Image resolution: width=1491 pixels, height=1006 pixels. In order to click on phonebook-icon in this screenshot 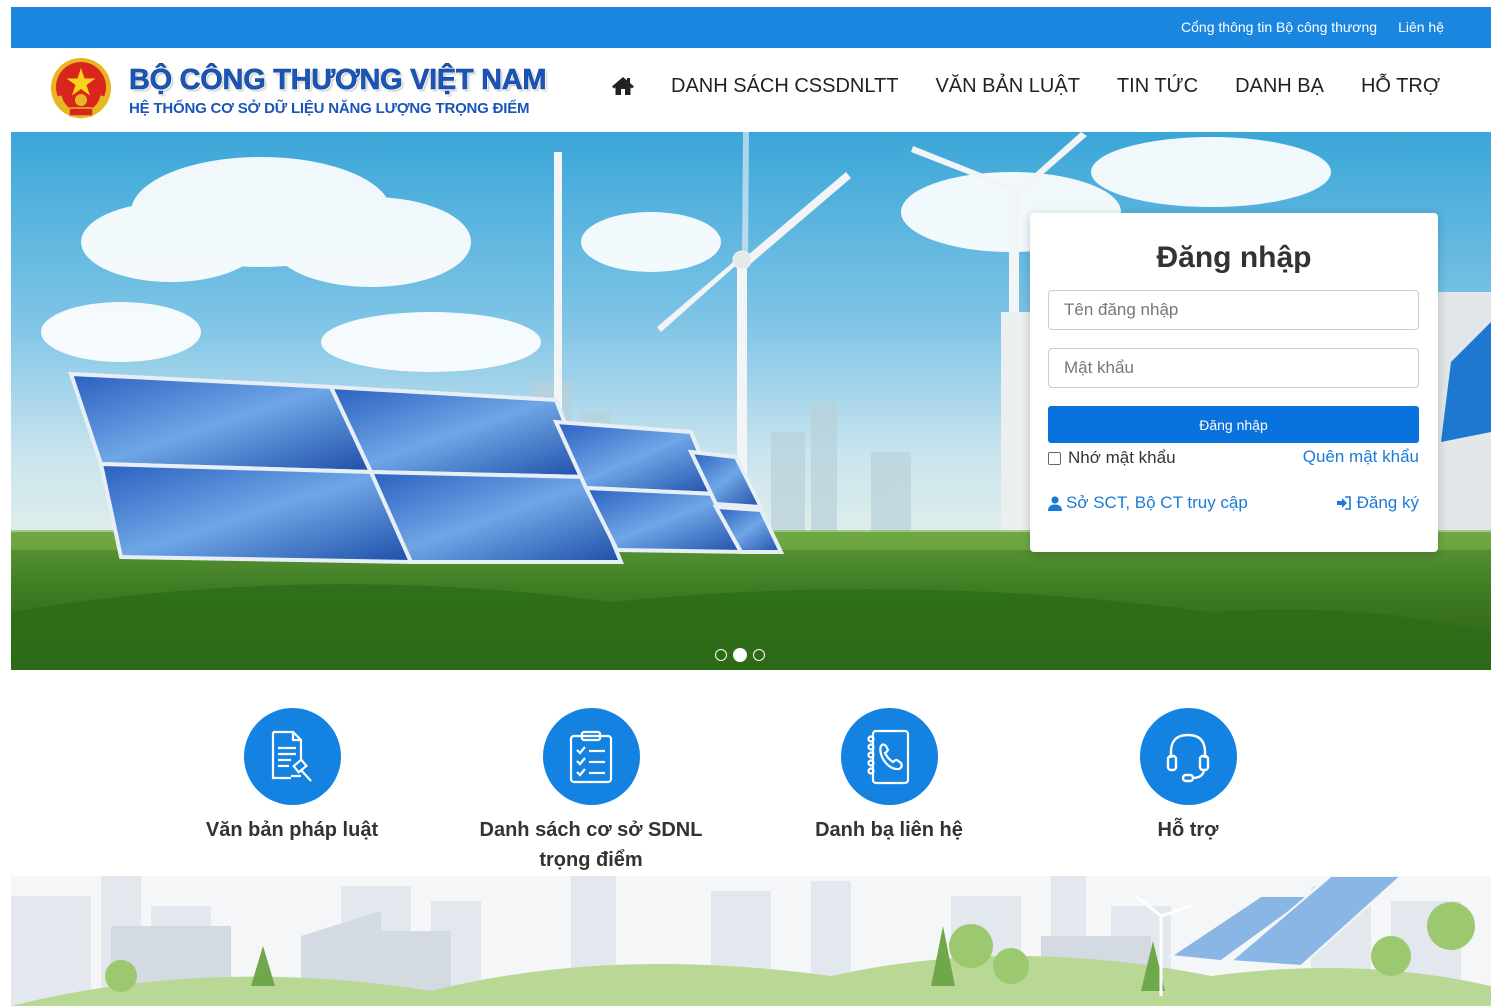, I will do `click(888, 756)`.